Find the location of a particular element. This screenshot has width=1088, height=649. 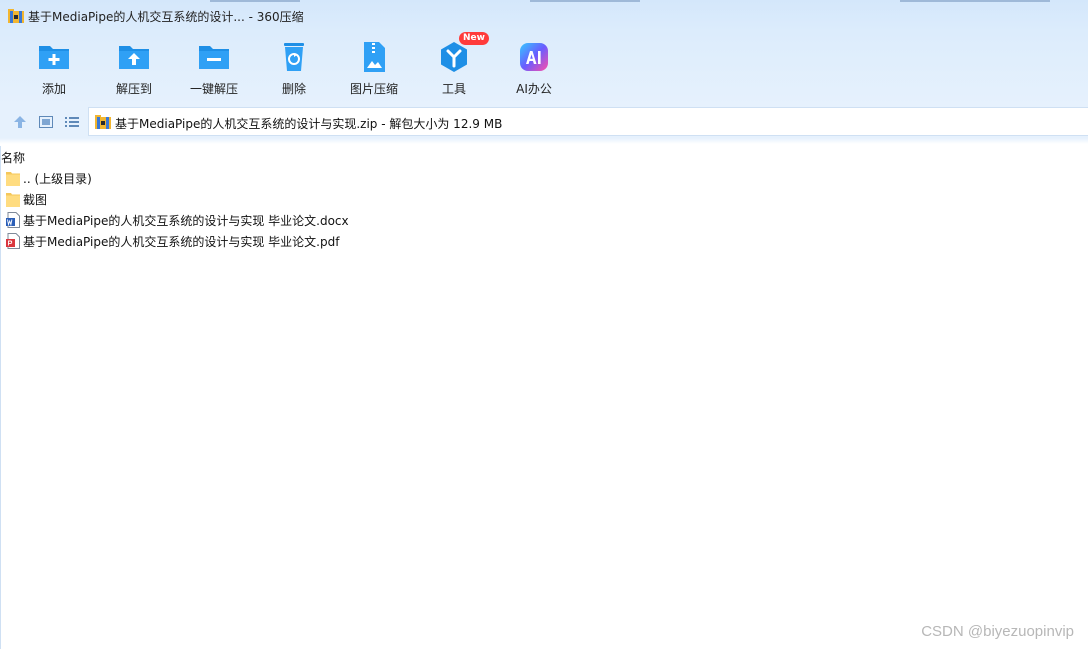

list-item-folder: 截图 is located at coordinates (26, 199).